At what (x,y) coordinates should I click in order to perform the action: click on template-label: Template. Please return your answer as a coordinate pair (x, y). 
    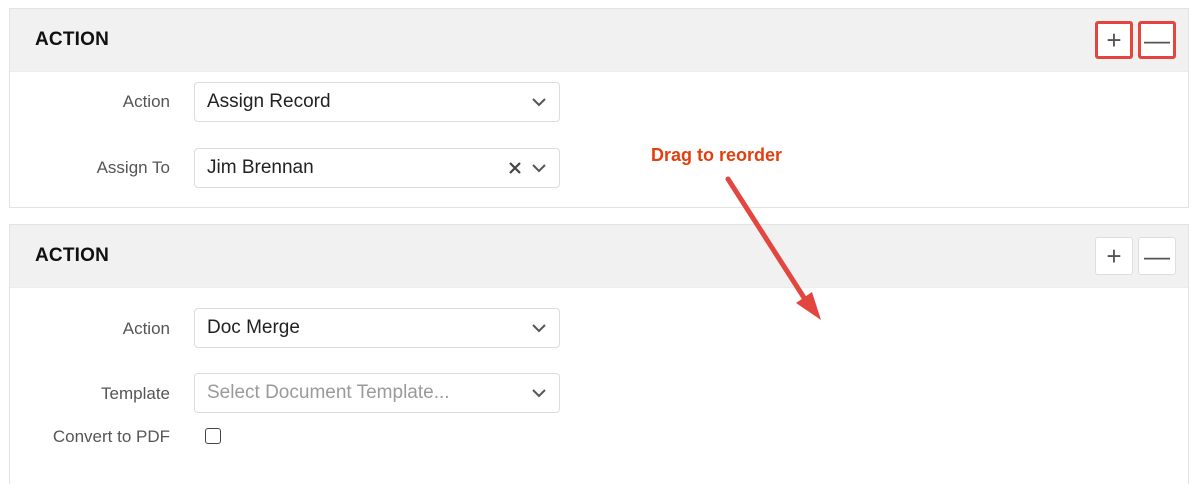
    Looking at the image, I should click on (135, 393).